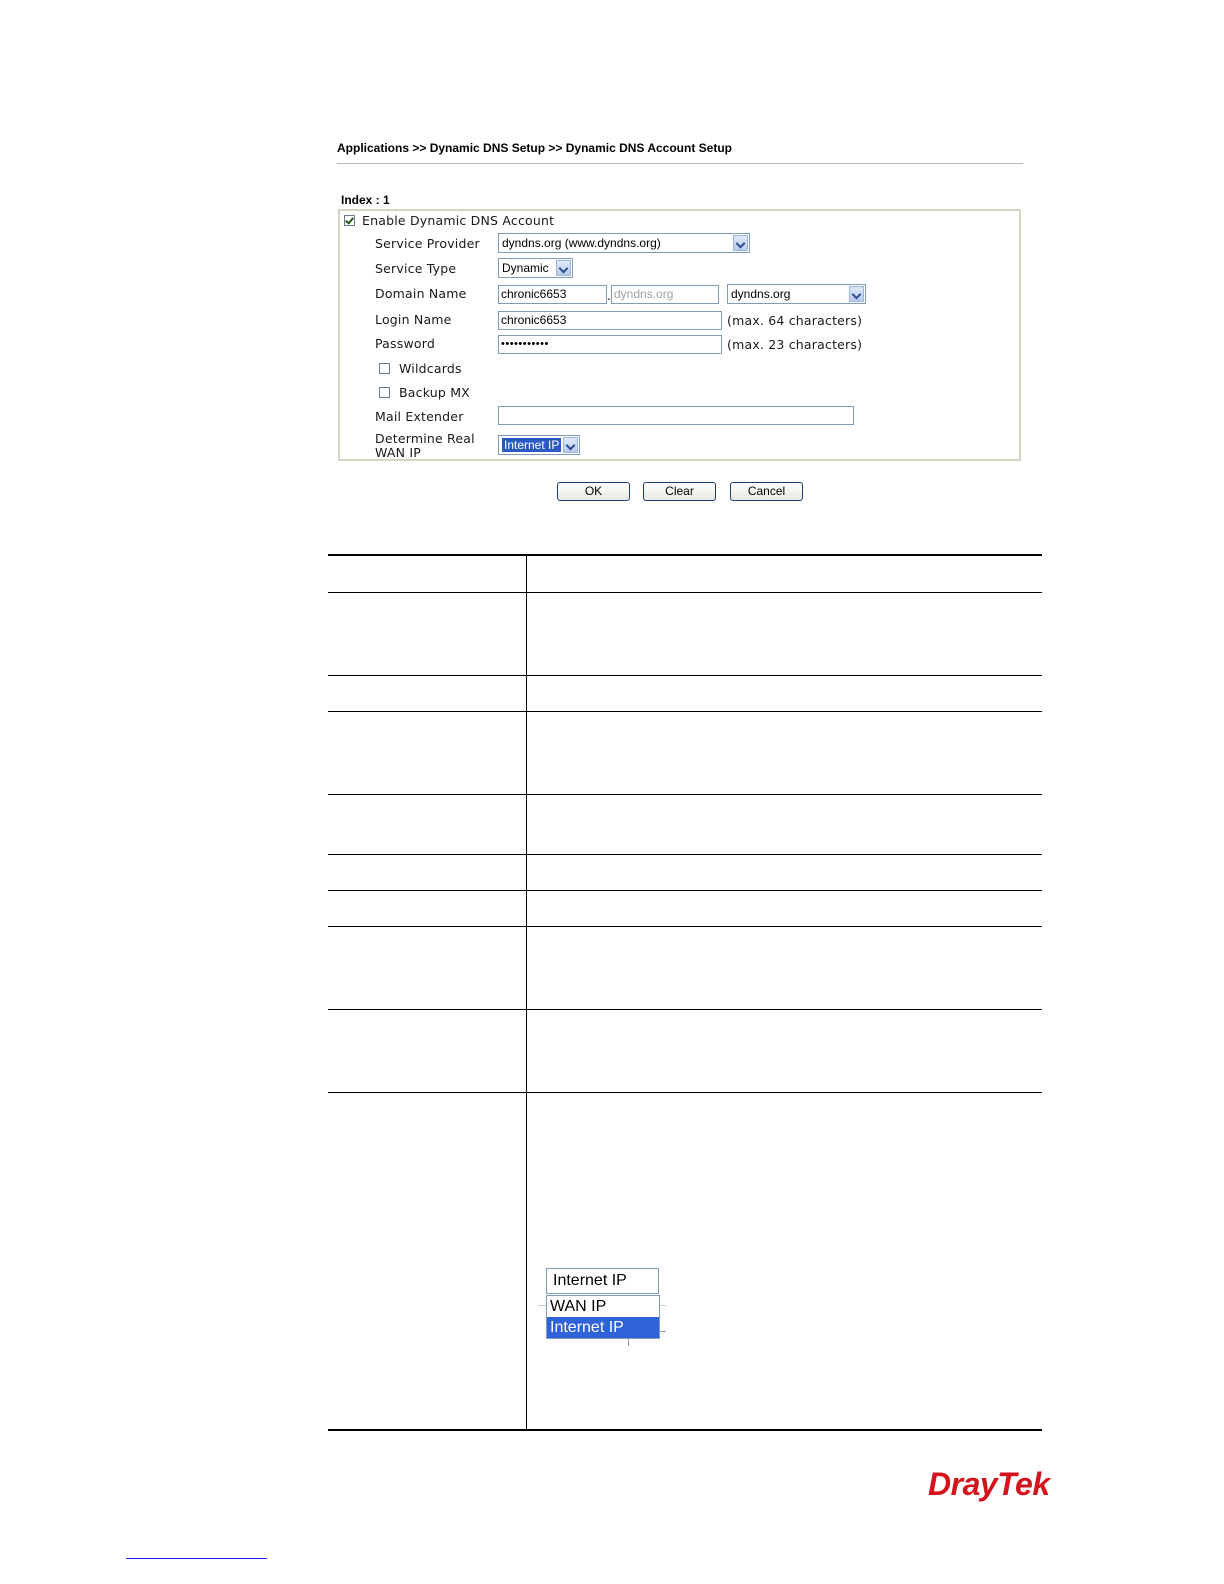  What do you see at coordinates (685, 1430) in the screenshot?
I see `table-bottom-rule` at bounding box center [685, 1430].